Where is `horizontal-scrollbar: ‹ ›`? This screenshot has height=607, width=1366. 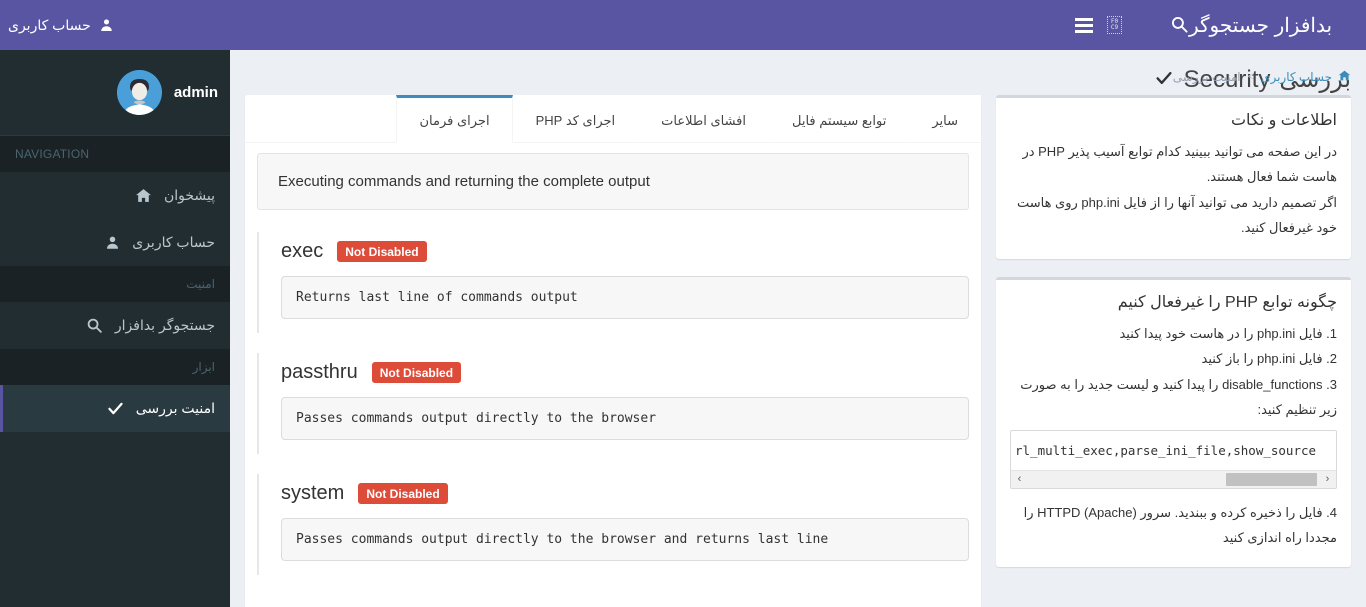
horizontal-scrollbar: ‹ › is located at coordinates (1173, 479).